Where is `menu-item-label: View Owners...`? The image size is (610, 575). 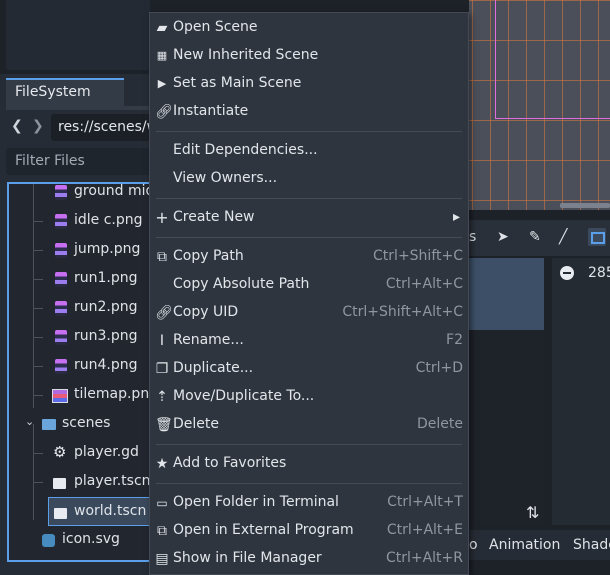
menu-item-label: View Owners... is located at coordinates (225, 178).